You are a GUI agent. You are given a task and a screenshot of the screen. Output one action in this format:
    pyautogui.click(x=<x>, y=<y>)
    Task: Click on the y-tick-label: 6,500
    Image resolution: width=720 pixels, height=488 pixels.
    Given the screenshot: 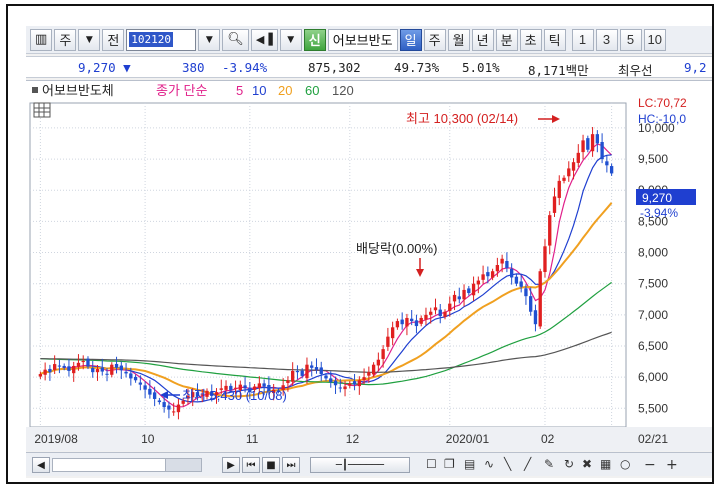 What is the action you would take?
    pyautogui.click(x=653, y=346)
    